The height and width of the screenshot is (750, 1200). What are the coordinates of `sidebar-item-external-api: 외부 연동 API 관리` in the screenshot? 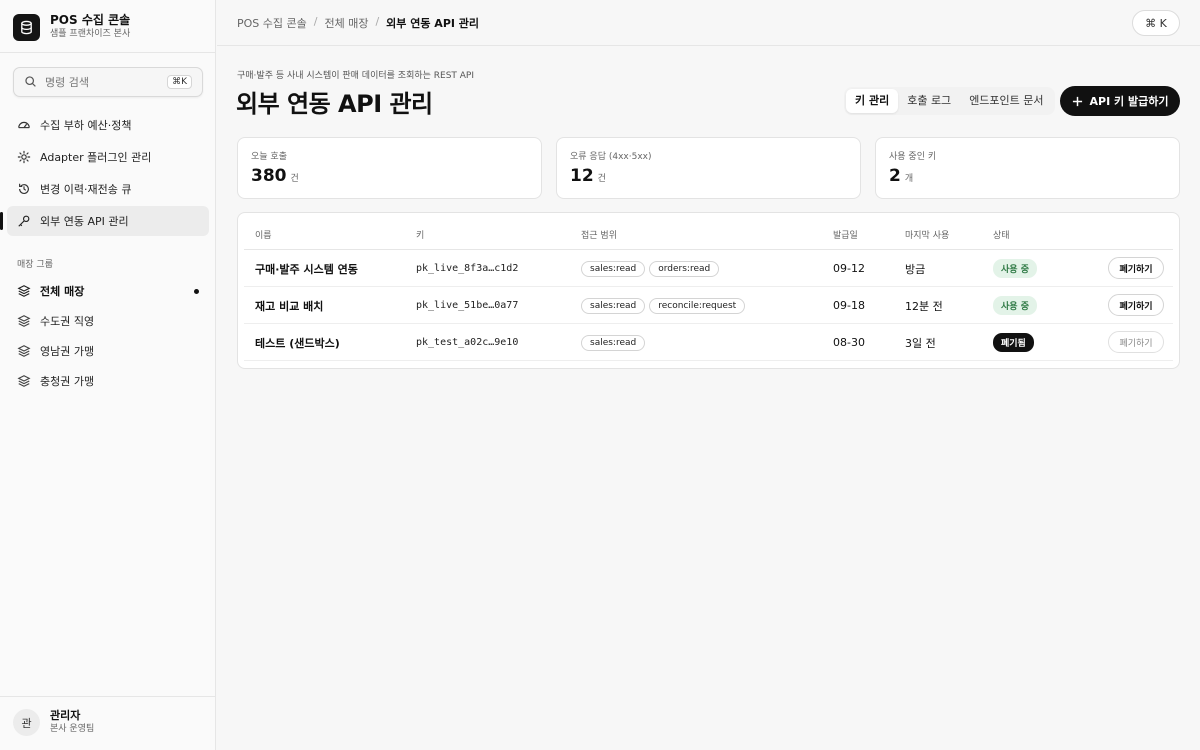 It's located at (104, 221).